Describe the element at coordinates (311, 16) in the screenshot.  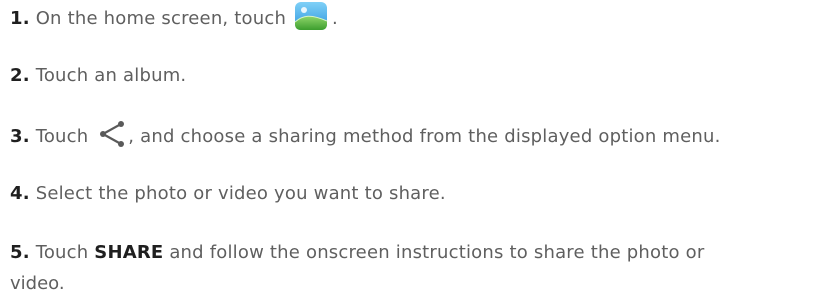
I see `gallery-icon` at that location.